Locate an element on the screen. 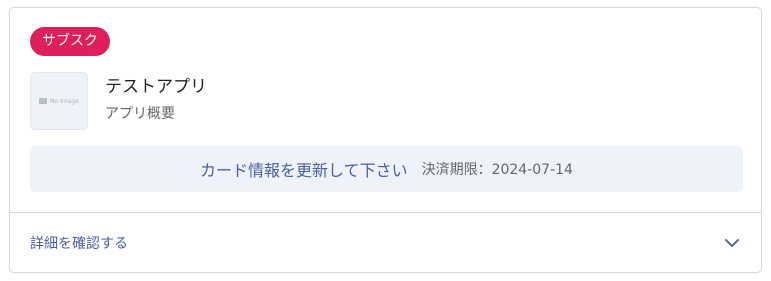 The image size is (771, 281). app-thumbnail: No Image is located at coordinates (59, 101).